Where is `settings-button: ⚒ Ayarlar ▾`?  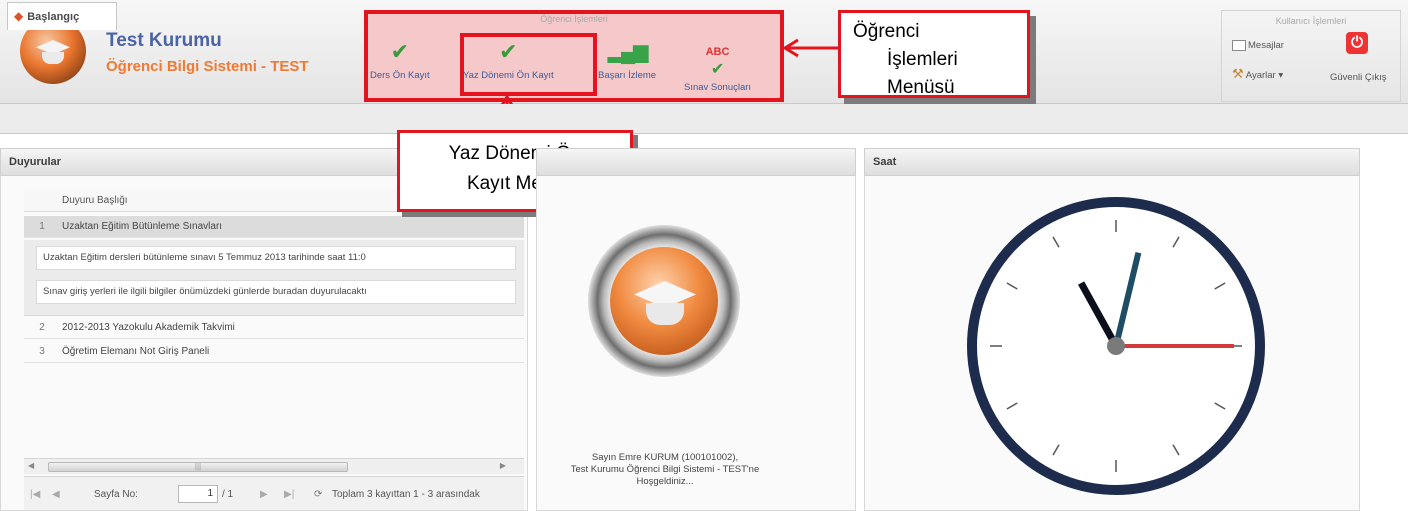 settings-button: ⚒ Ayarlar ▾ is located at coordinates (1257, 74).